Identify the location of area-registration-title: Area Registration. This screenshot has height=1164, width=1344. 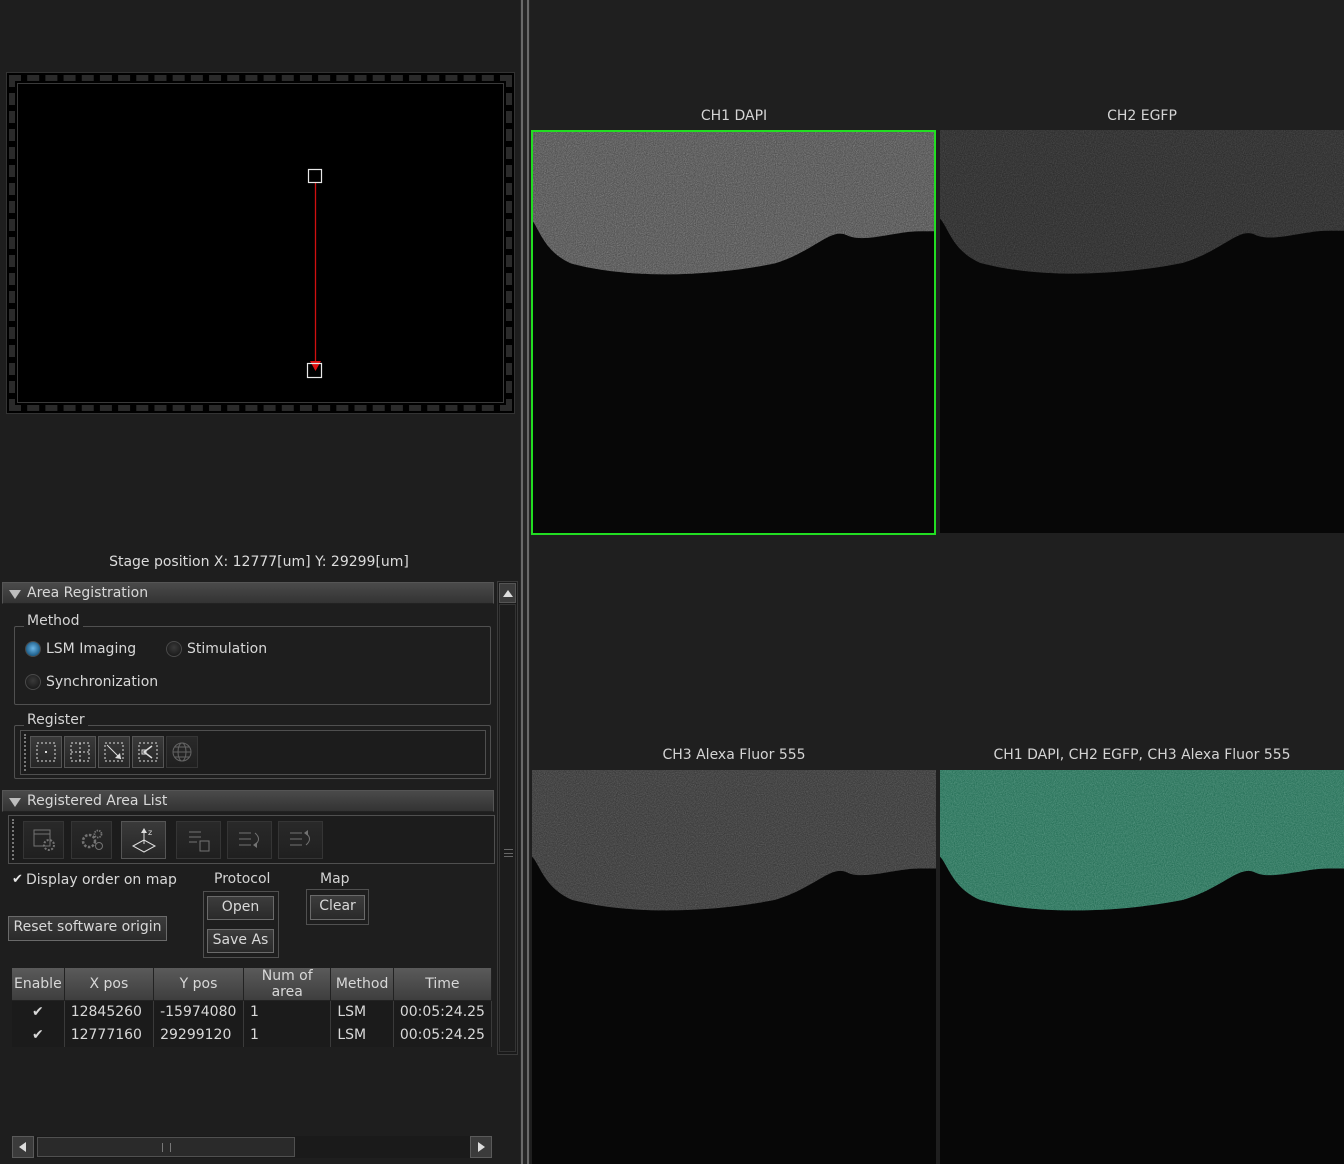
(88, 593).